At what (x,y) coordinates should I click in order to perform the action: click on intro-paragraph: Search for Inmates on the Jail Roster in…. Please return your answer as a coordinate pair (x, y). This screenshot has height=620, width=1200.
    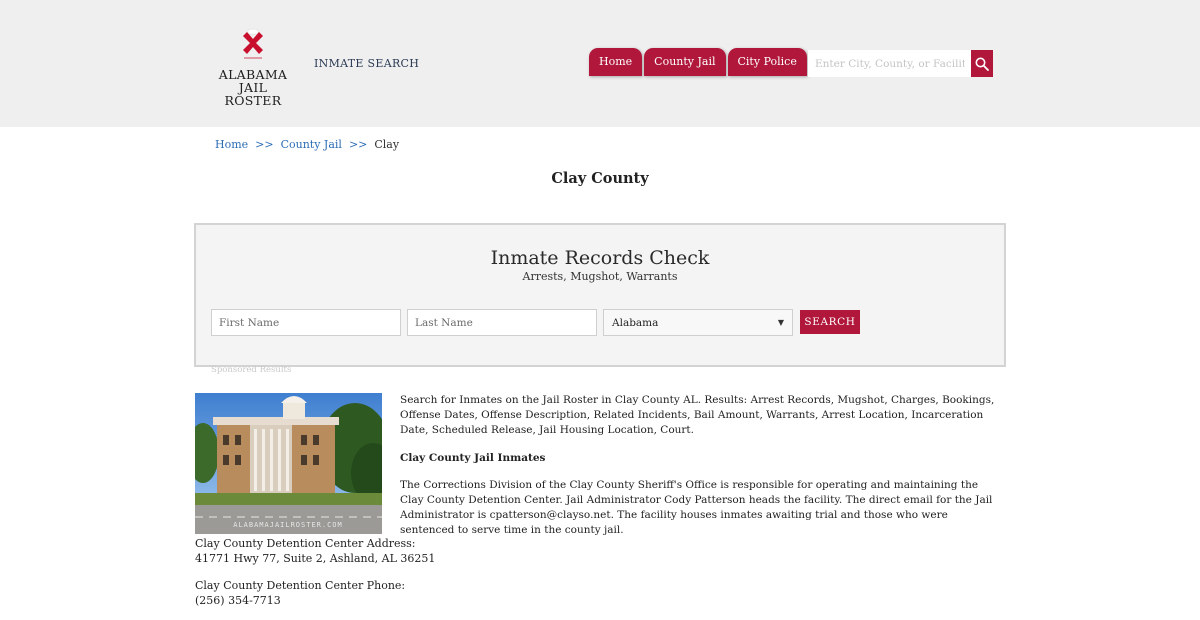
    Looking at the image, I should click on (697, 415).